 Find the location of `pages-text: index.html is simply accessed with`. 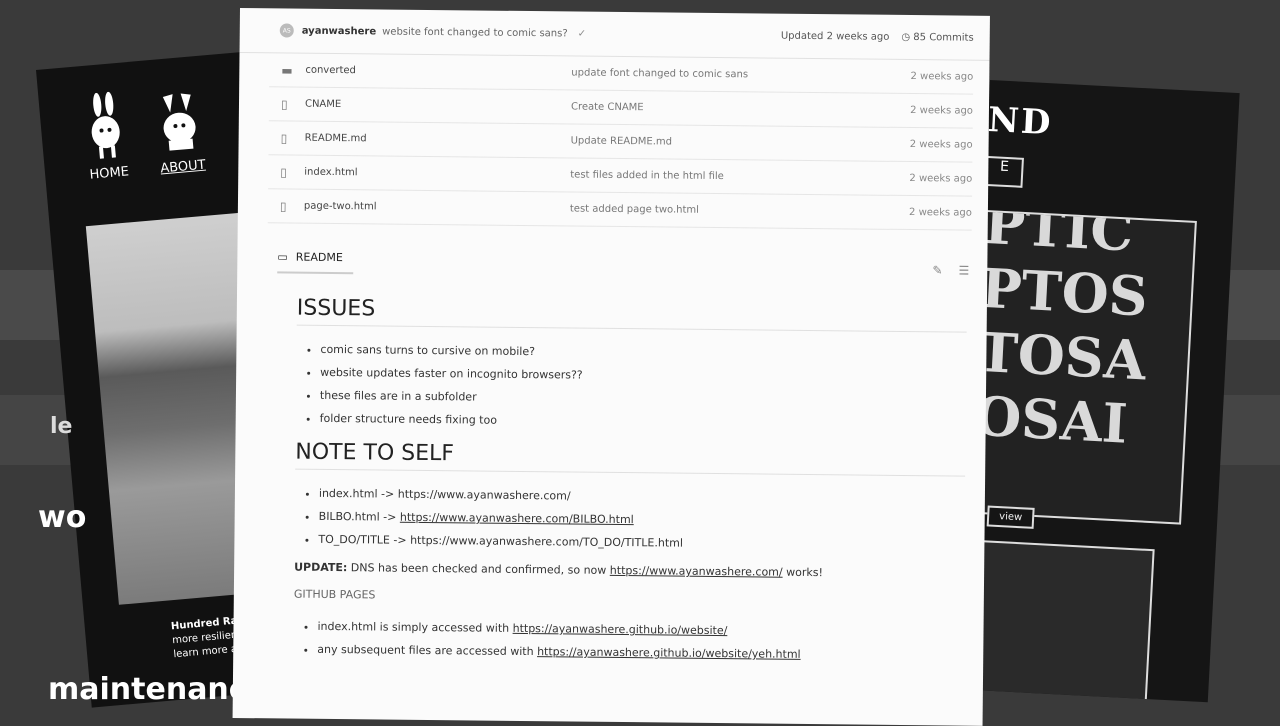

pages-text: index.html is simply accessed with is located at coordinates (415, 627).